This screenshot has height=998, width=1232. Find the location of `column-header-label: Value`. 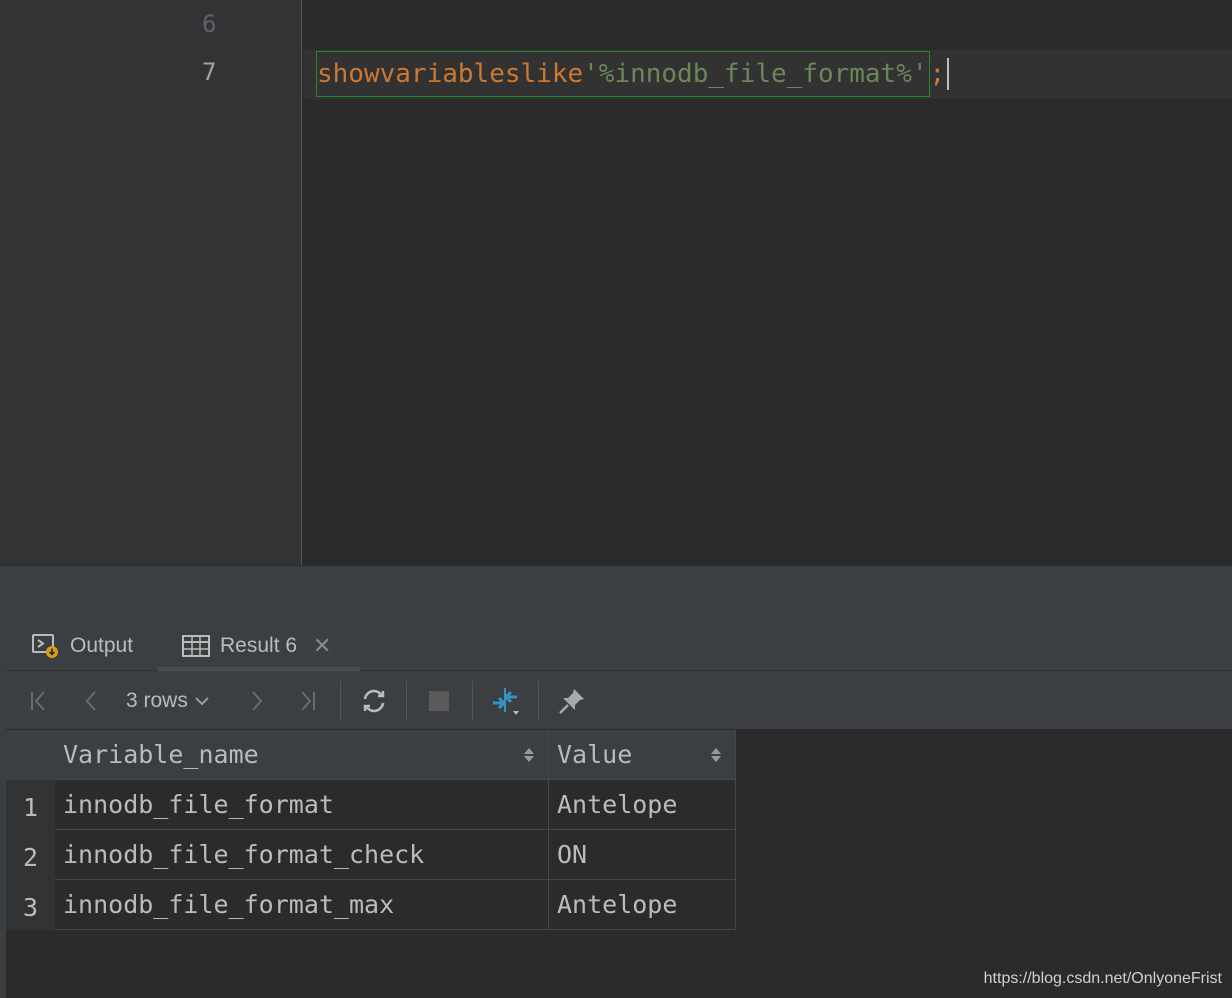

column-header-label: Value is located at coordinates (595, 754).